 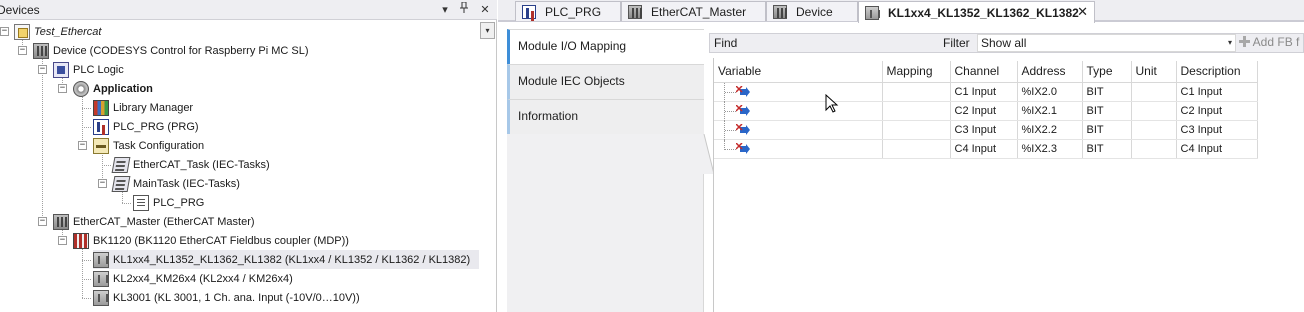 What do you see at coordinates (123, 88) in the screenshot?
I see `tree-item-label: Application` at bounding box center [123, 88].